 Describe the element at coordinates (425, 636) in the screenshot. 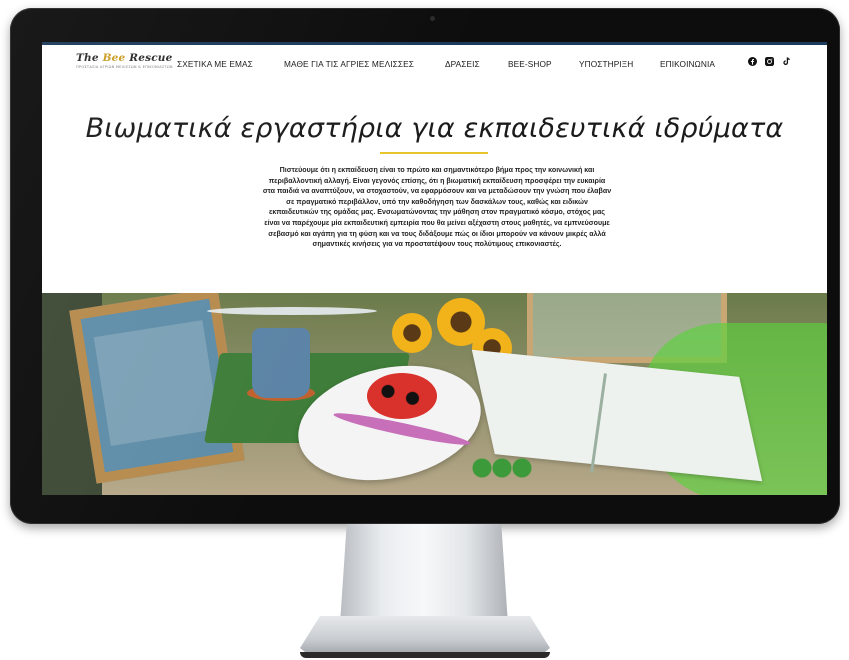

I see `monitor-stand-base` at that location.